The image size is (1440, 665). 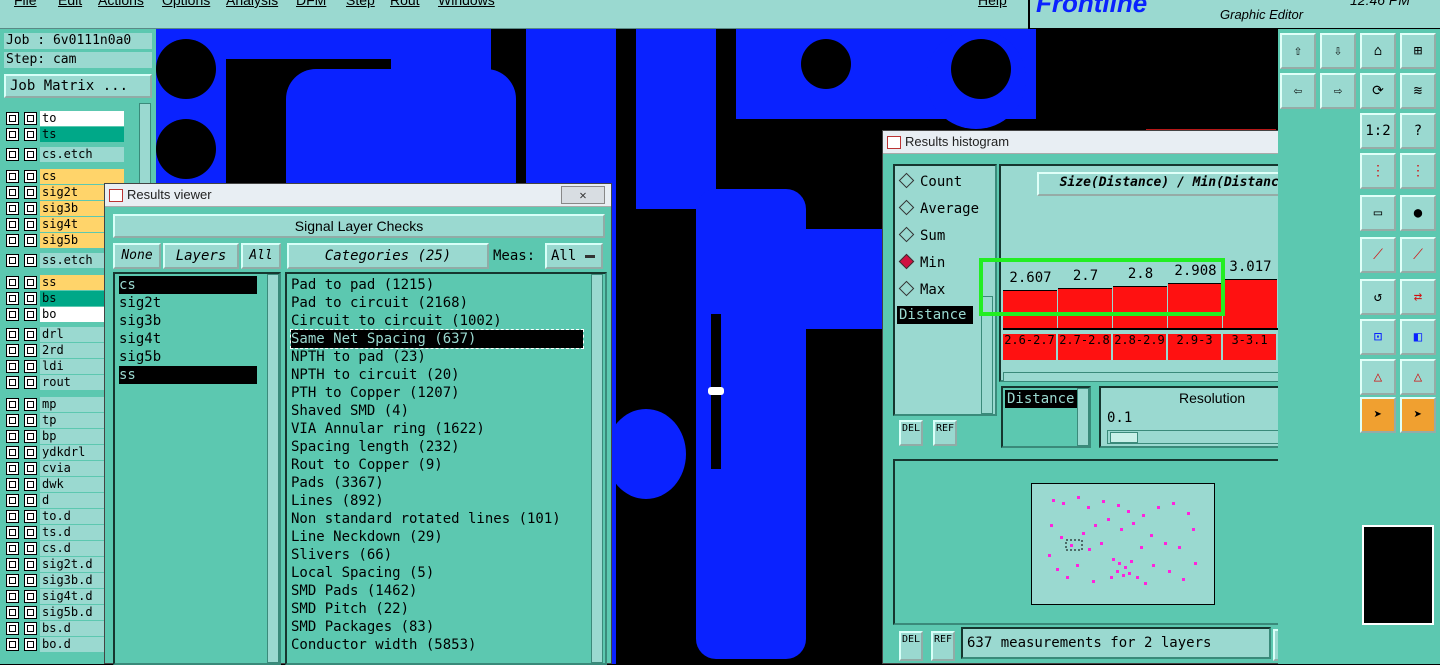 I want to click on layers-button: Layers, so click(x=201, y=256).